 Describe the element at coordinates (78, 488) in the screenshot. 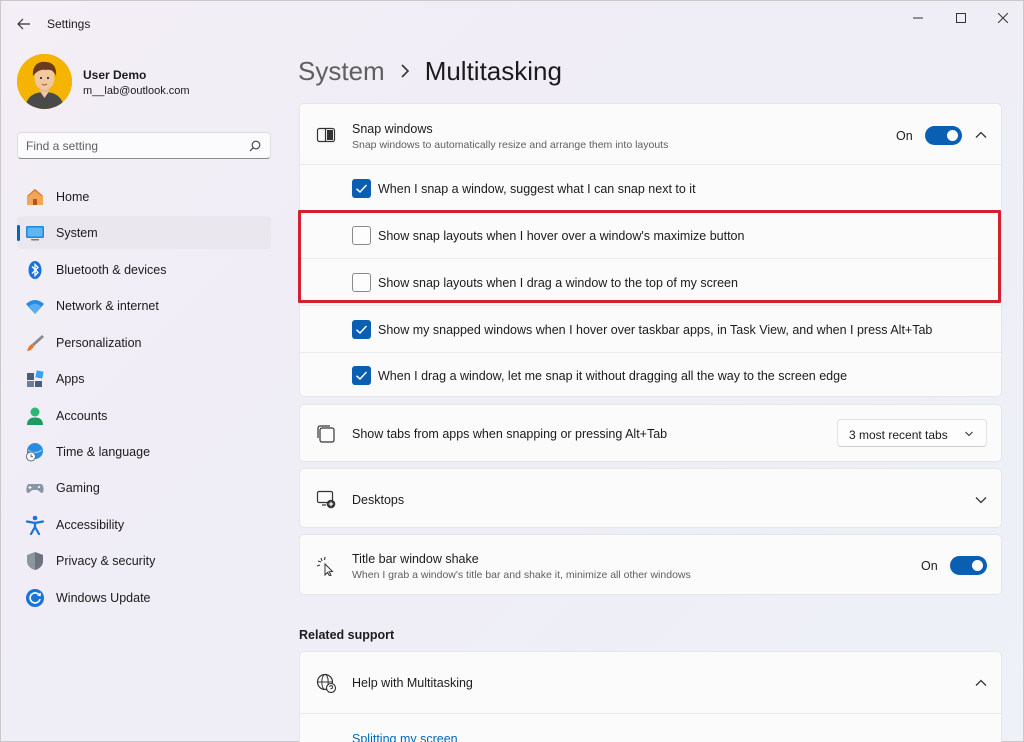

I see `sidebar-item-label: Gaming` at that location.